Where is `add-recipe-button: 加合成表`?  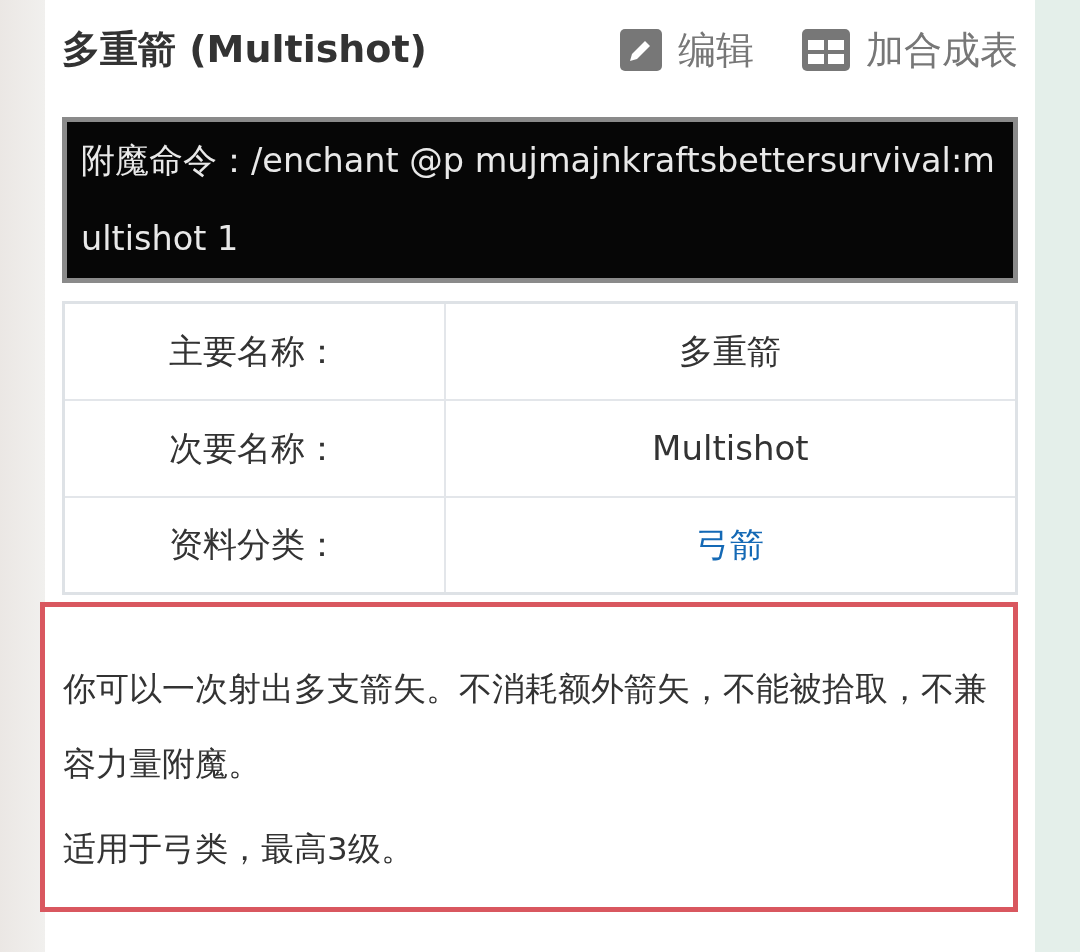
add-recipe-button: 加合成表 is located at coordinates (910, 50).